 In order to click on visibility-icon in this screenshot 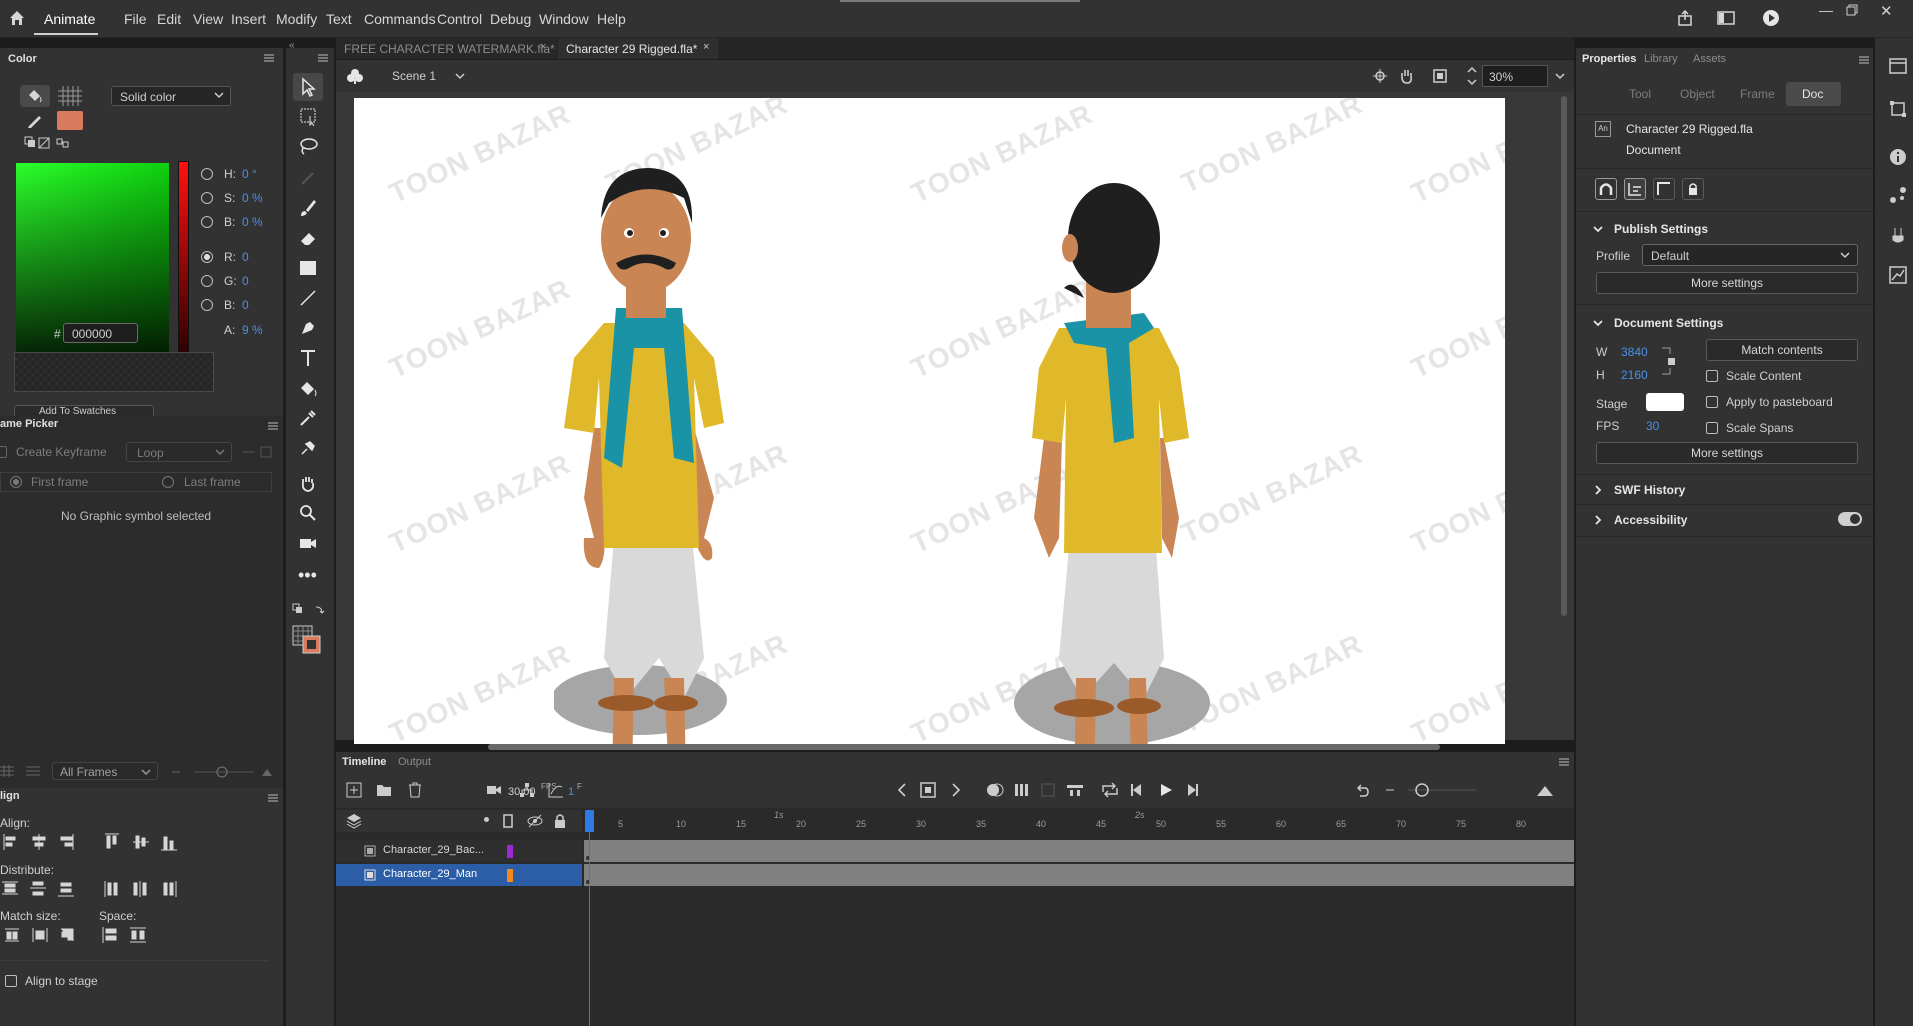, I will do `click(535, 821)`.